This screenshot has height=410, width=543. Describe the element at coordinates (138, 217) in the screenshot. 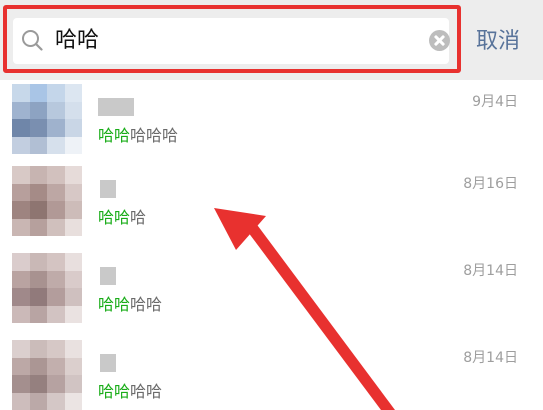

I see `message-rest: 哈` at that location.